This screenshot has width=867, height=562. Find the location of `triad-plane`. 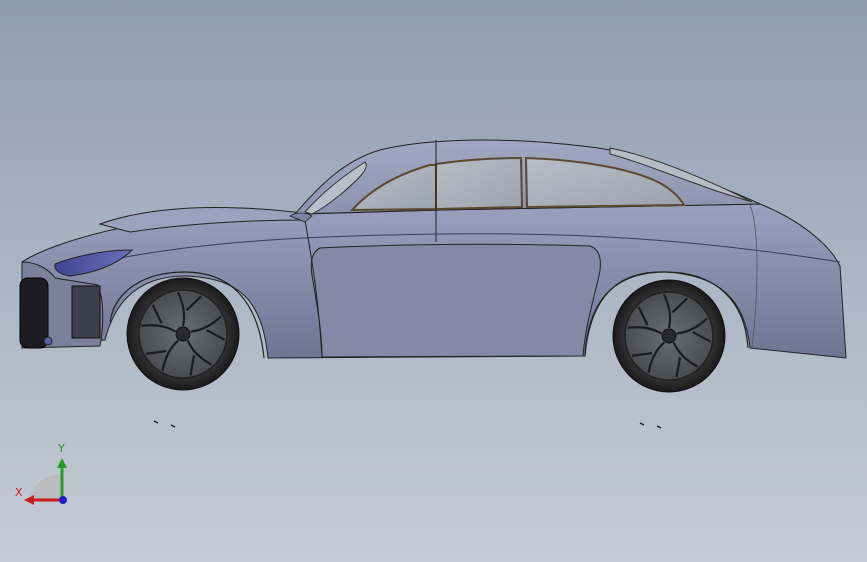

triad-plane is located at coordinates (46, 487).